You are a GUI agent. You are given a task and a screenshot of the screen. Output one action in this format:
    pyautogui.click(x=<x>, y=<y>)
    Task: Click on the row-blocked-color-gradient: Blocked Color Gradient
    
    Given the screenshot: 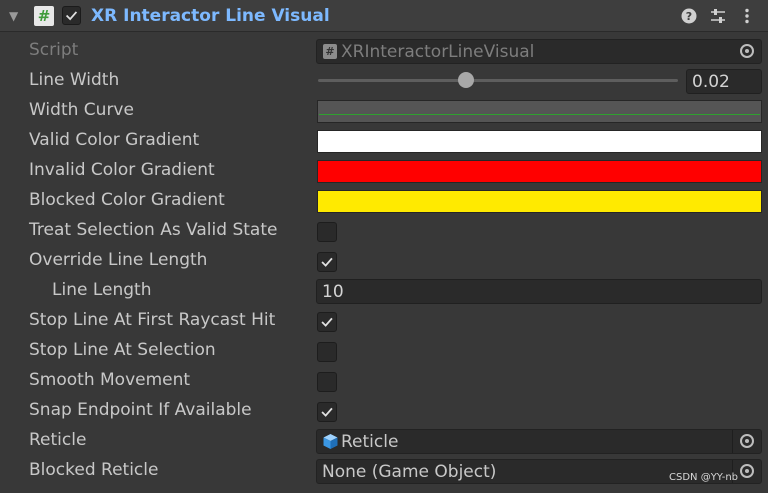 What is the action you would take?
    pyautogui.click(x=384, y=201)
    